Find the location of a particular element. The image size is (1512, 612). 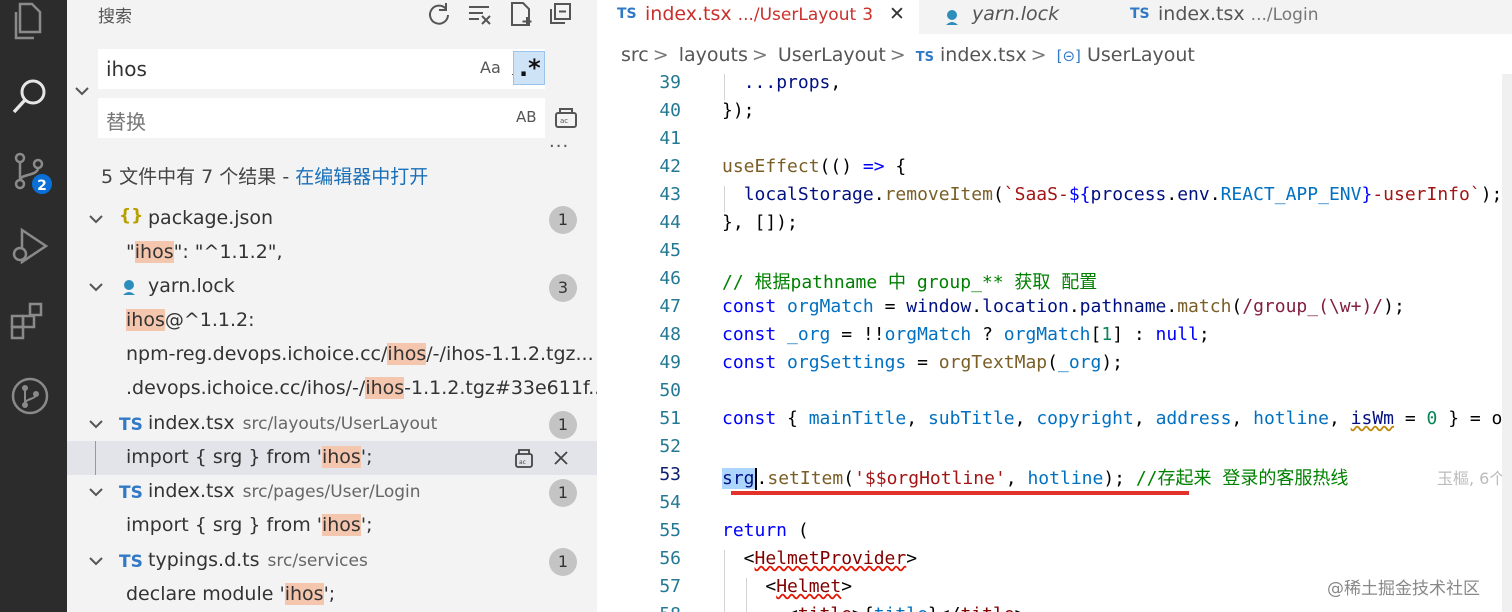

tab-problem-count: 3 is located at coordinates (868, 15).